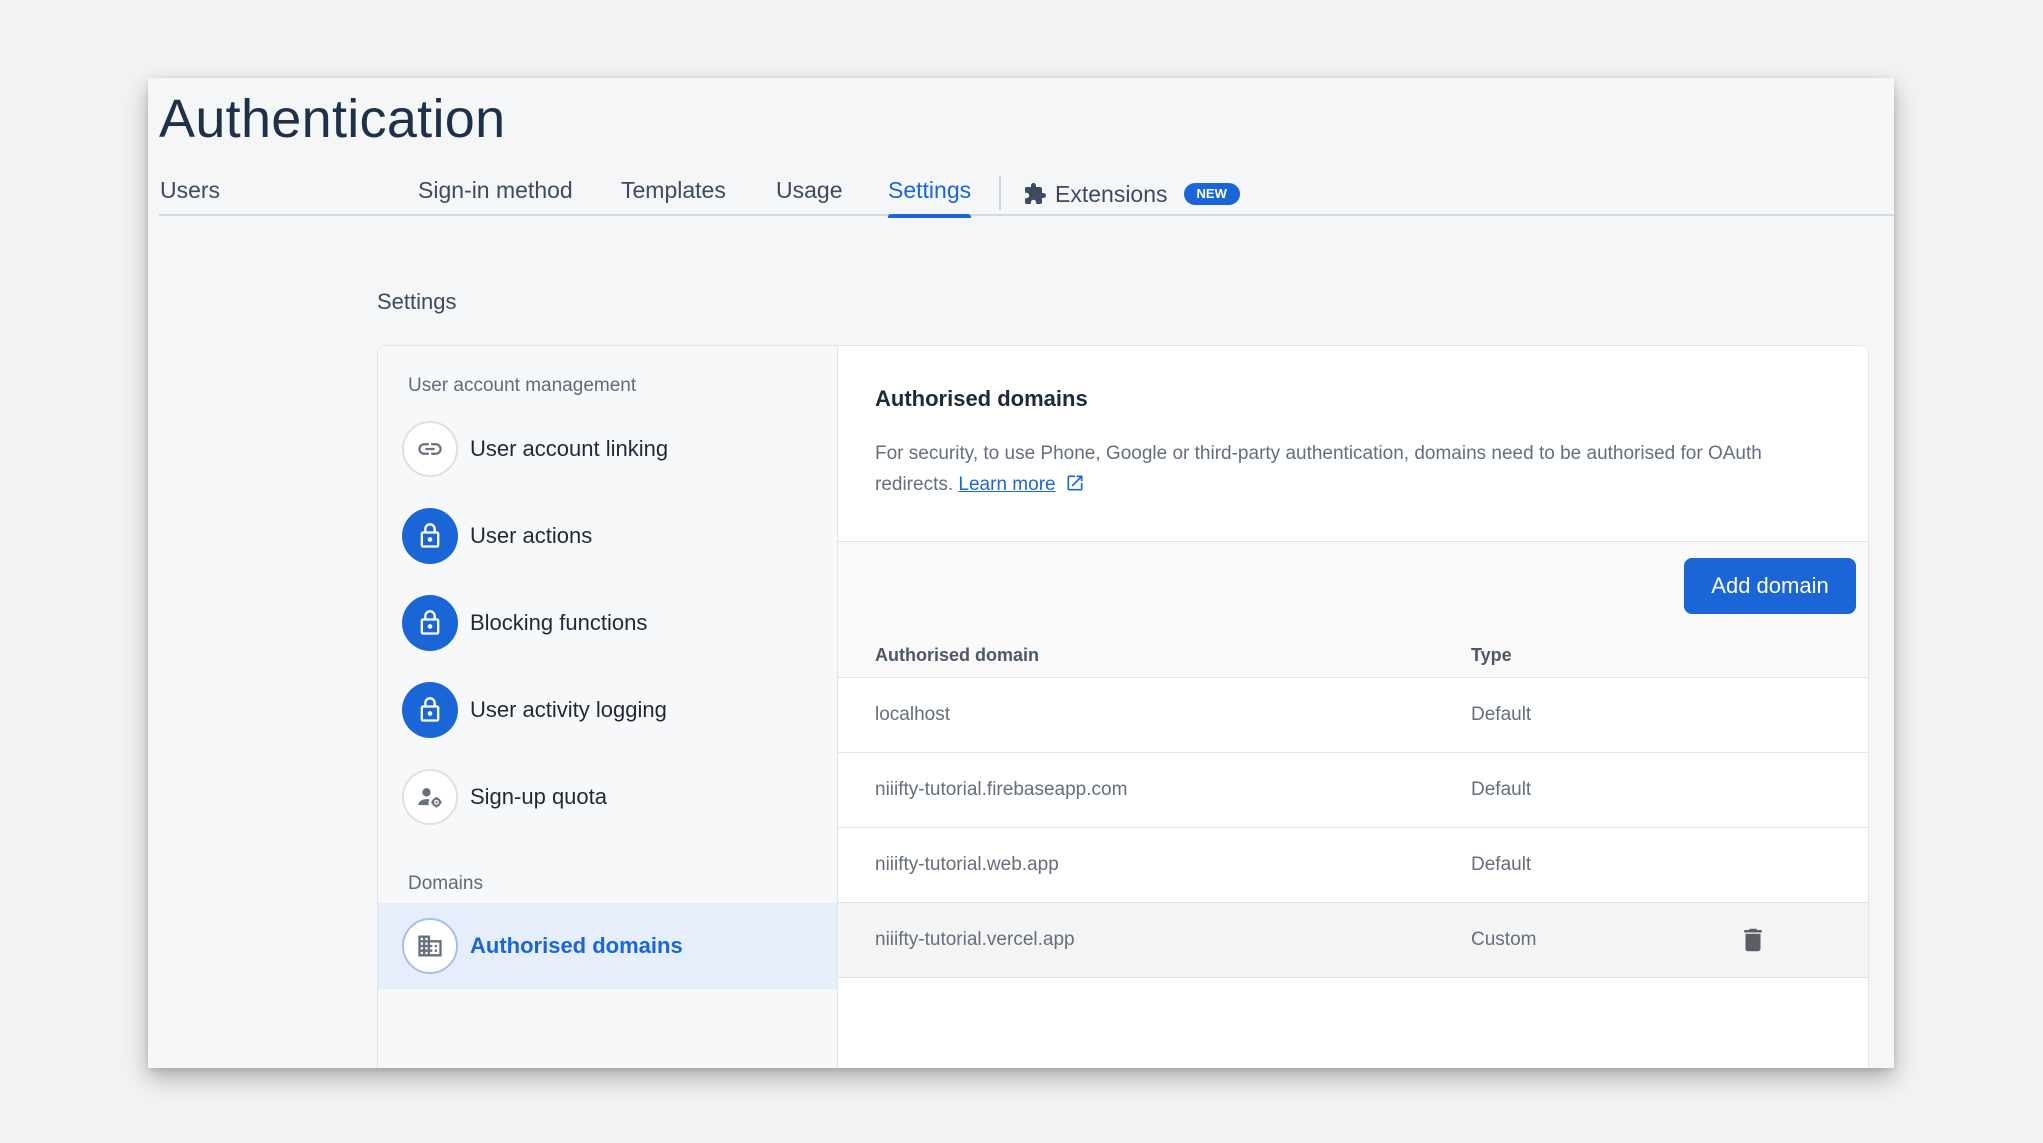  Describe the element at coordinates (430, 946) in the screenshot. I see `building-icon` at that location.